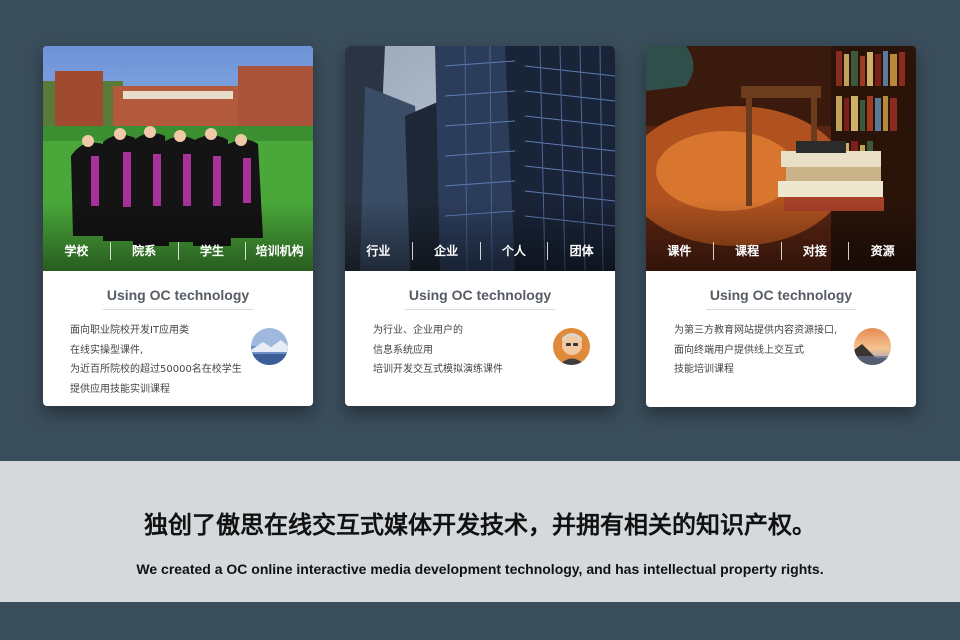 Image resolution: width=960 pixels, height=640 pixels. What do you see at coordinates (756, 330) in the screenshot?
I see `description-line: 为第三方教育网站提供内容资源接口,` at bounding box center [756, 330].